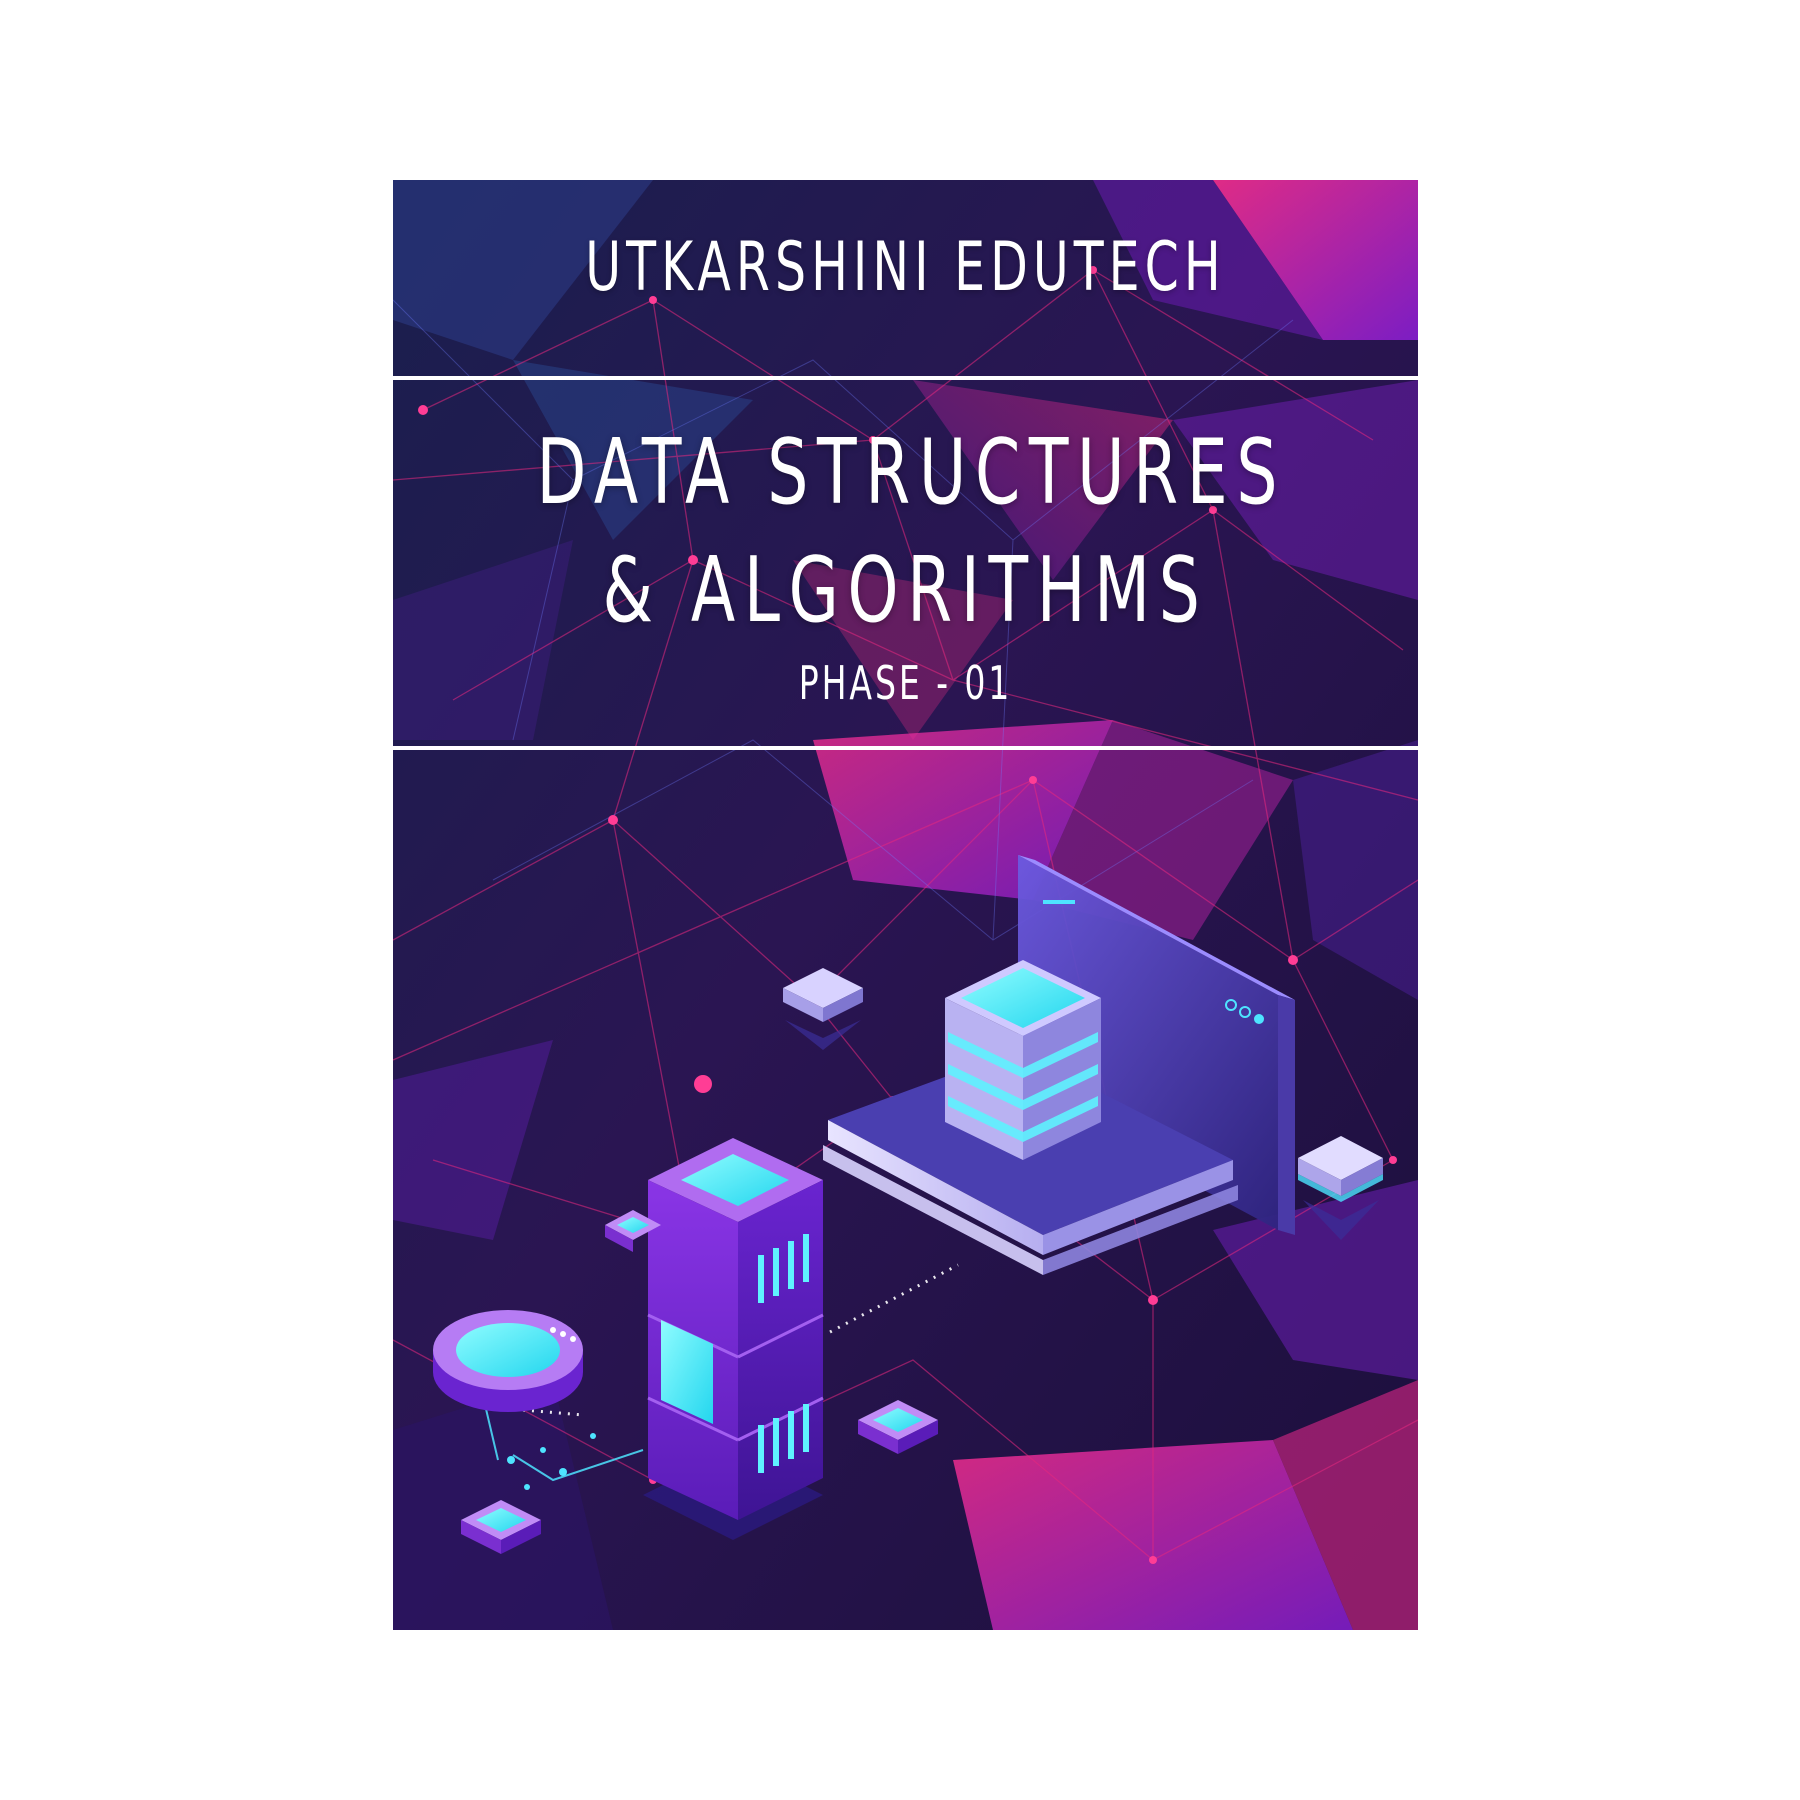  Describe the element at coordinates (1023, 1060) in the screenshot. I see `database-stack-icon` at that location.